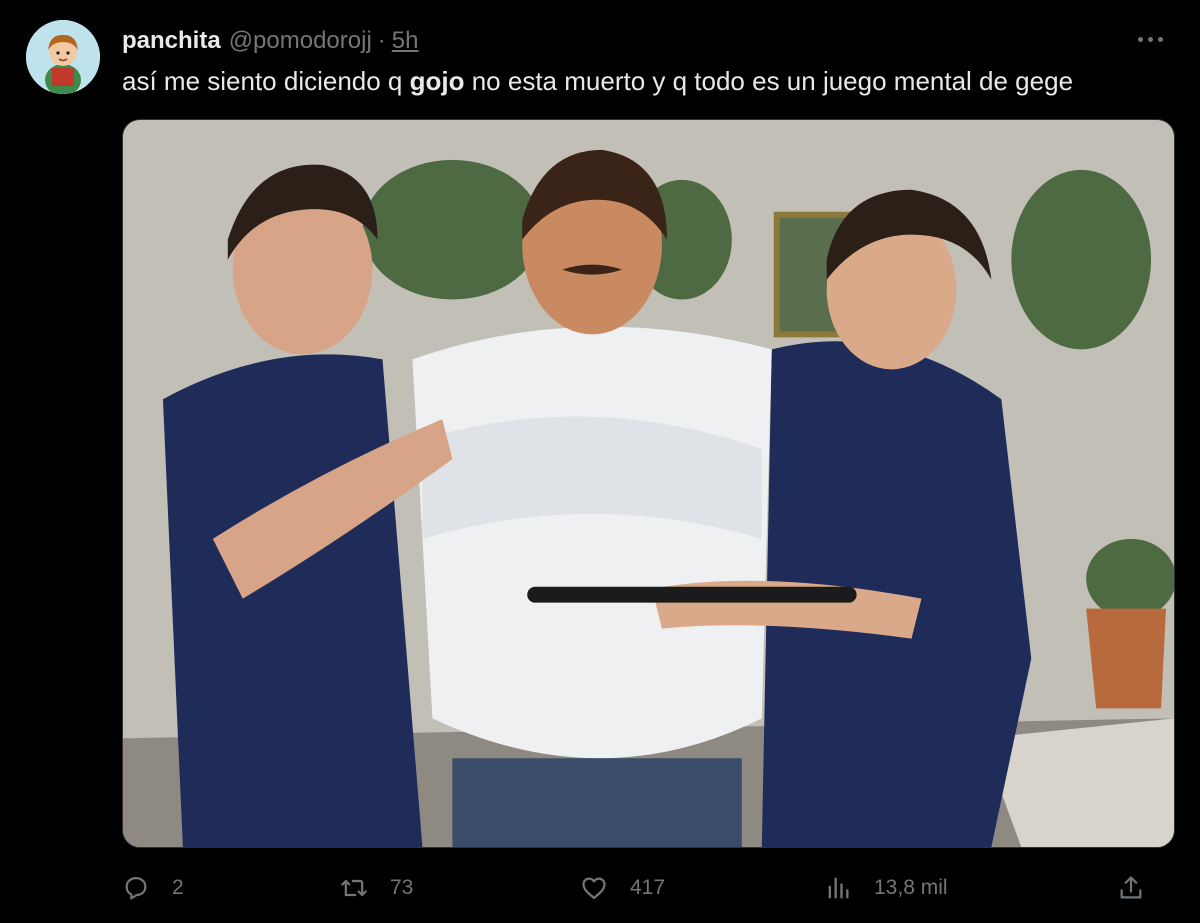 The image size is (1200, 923). Describe the element at coordinates (300, 41) in the screenshot. I see `user-handle: @pomodorojj` at that location.